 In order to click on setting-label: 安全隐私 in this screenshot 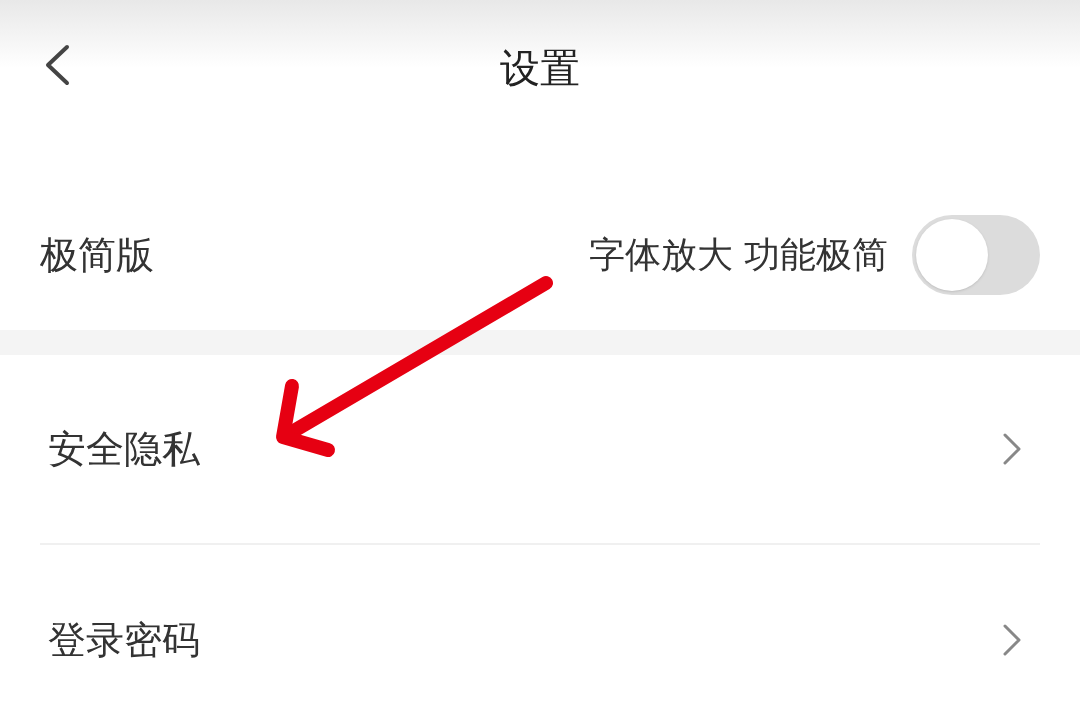, I will do `click(124, 449)`.